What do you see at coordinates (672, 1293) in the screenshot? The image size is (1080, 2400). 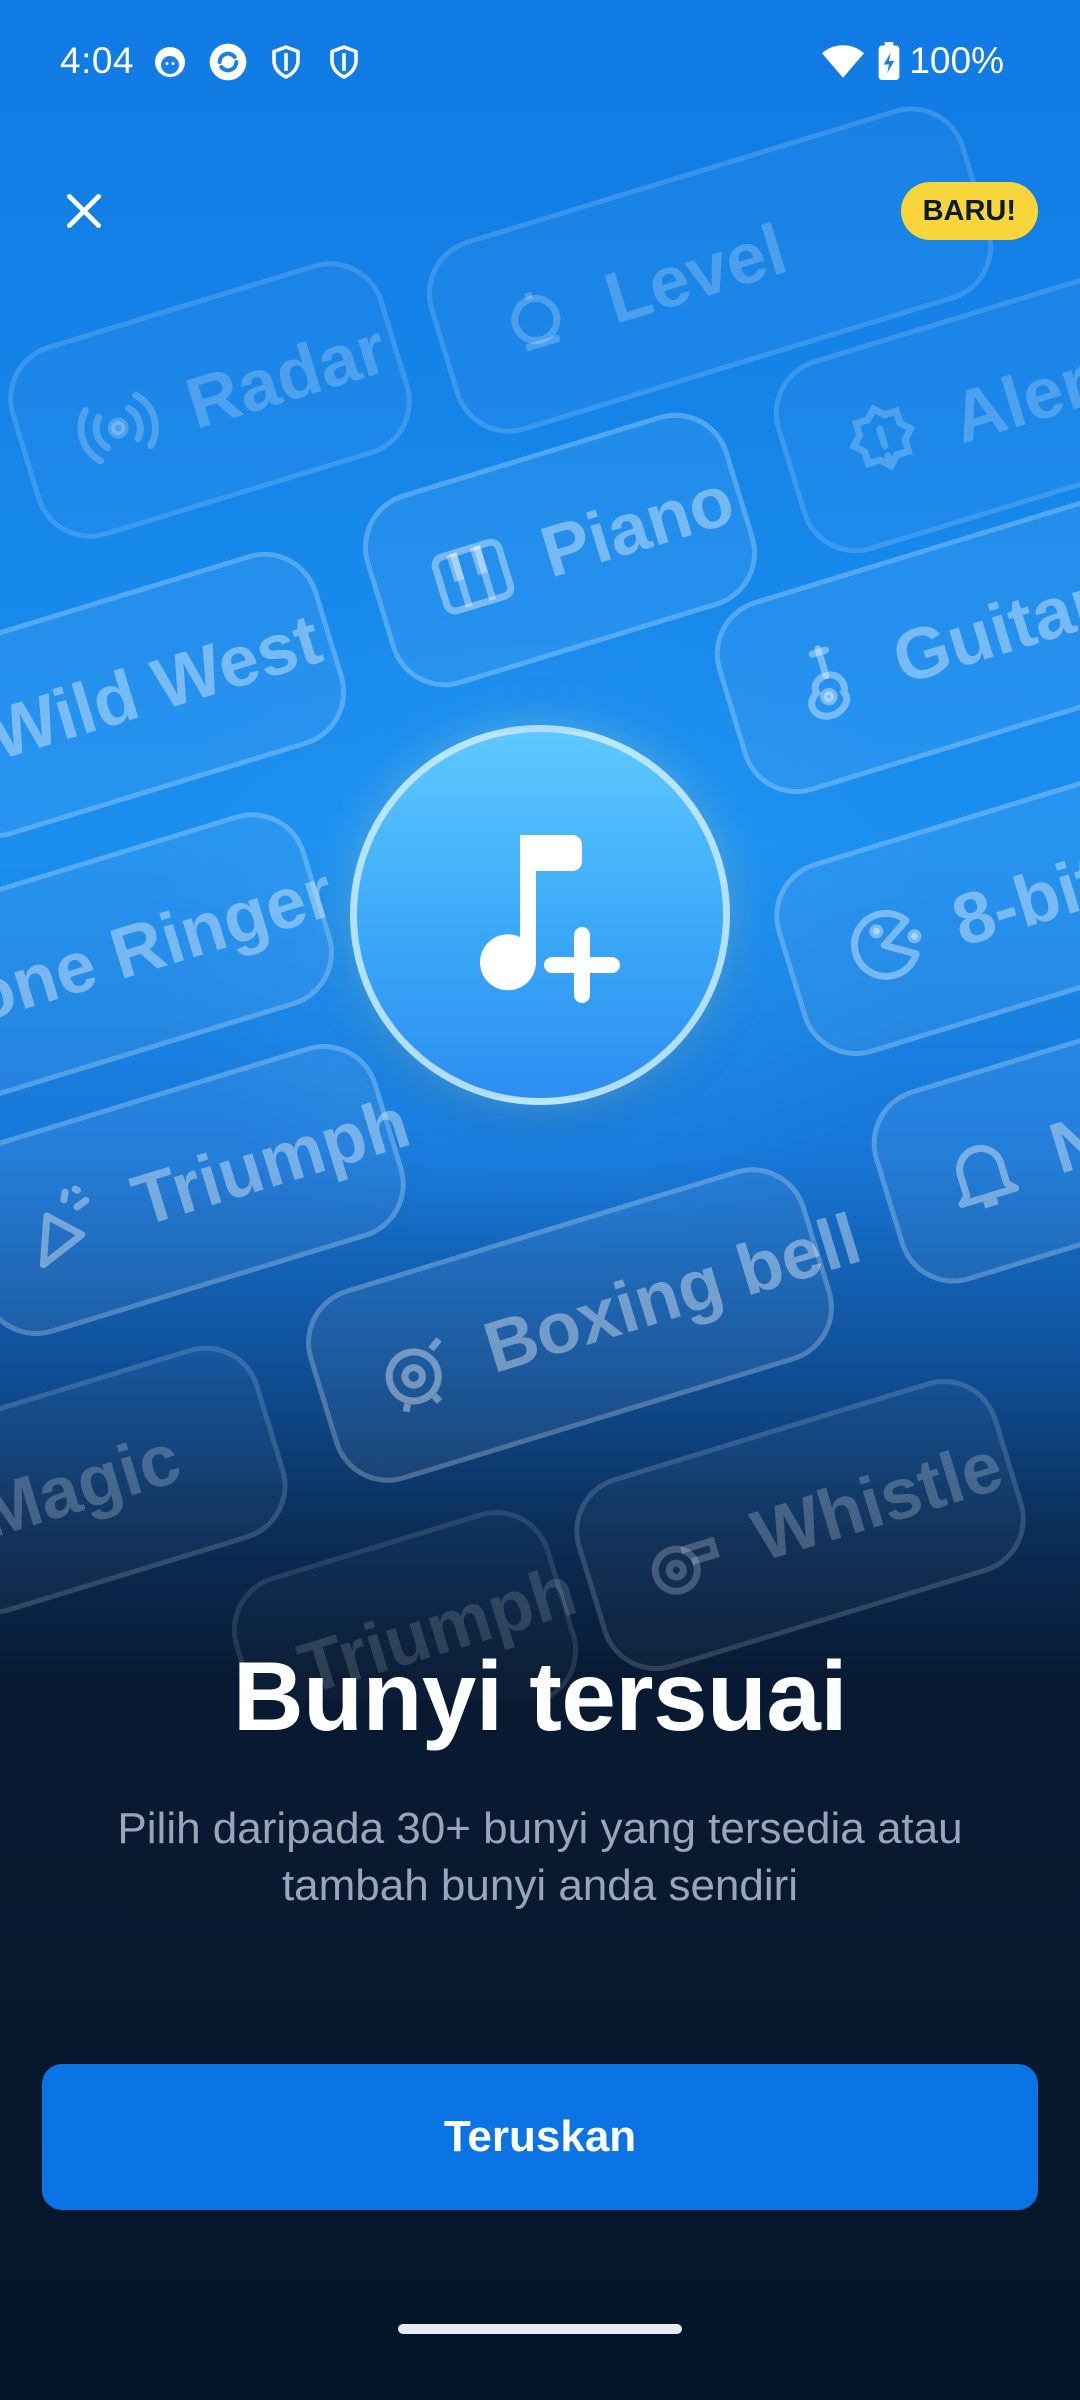 I see `chip-label: Boxing bell` at bounding box center [672, 1293].